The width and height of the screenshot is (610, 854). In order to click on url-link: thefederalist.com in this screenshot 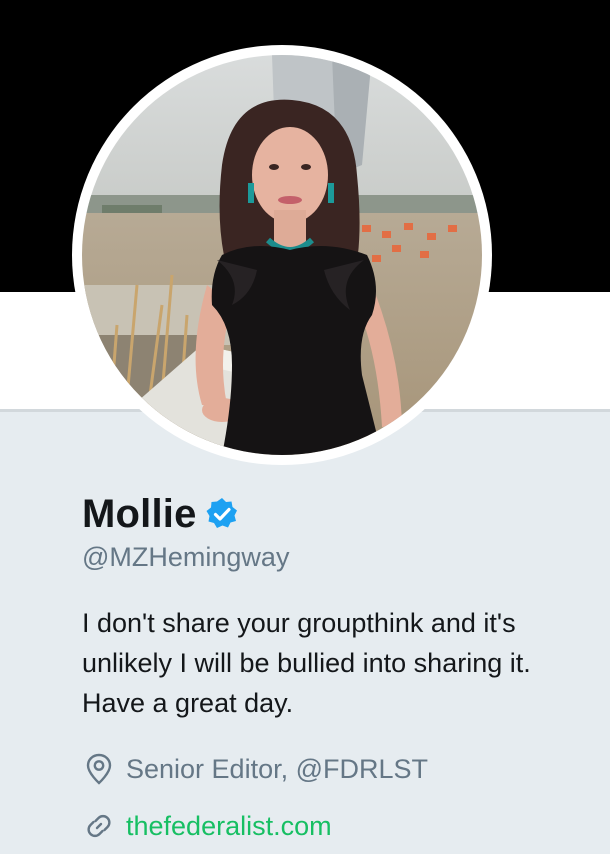, I will do `click(229, 826)`.